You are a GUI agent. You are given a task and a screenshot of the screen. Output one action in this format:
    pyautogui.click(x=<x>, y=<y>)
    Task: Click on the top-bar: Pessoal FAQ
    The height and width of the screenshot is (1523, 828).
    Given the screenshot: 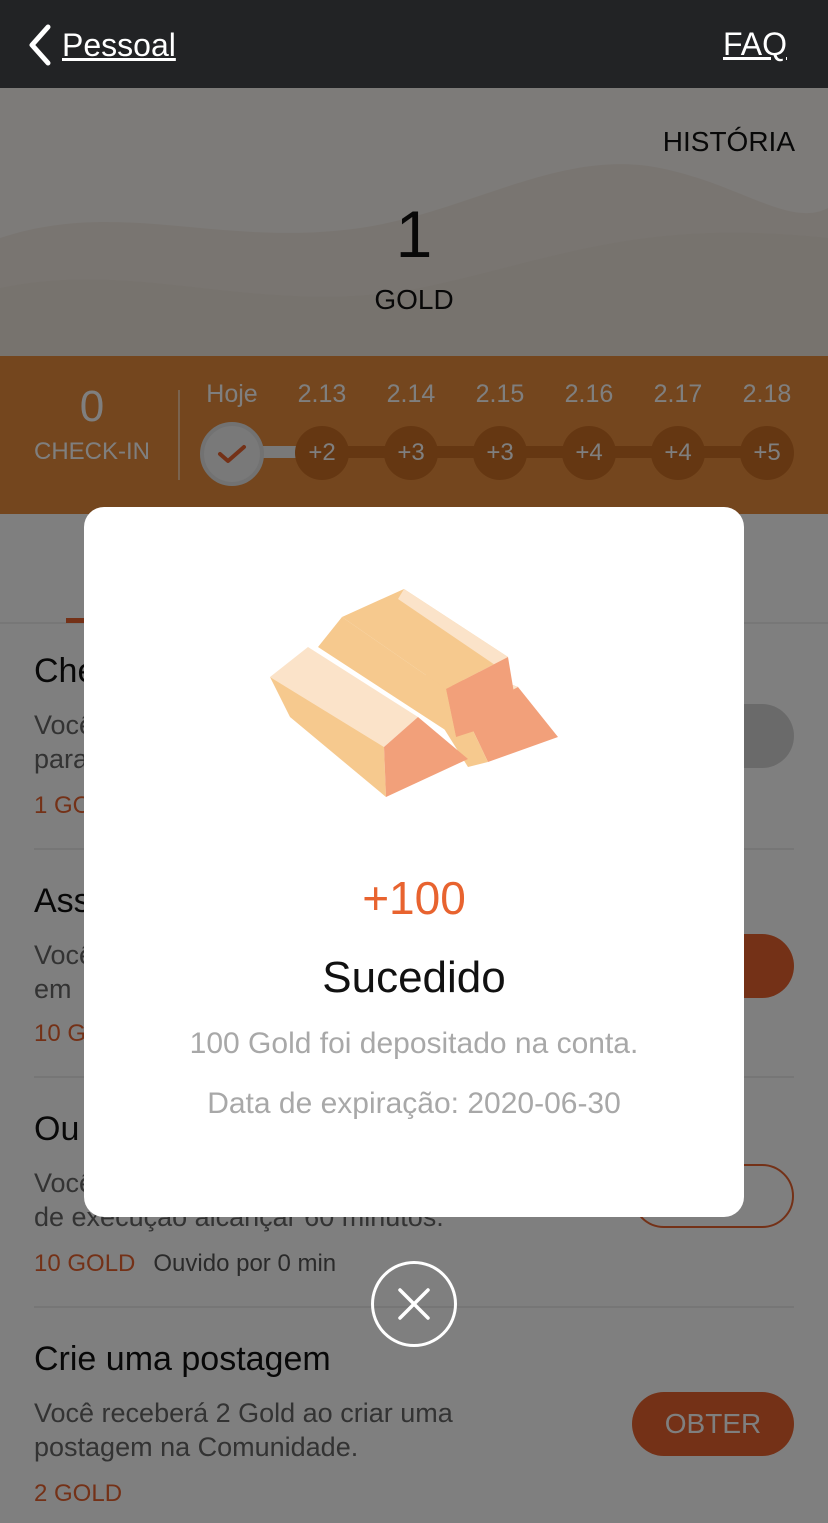 What is the action you would take?
    pyautogui.click(x=414, y=44)
    